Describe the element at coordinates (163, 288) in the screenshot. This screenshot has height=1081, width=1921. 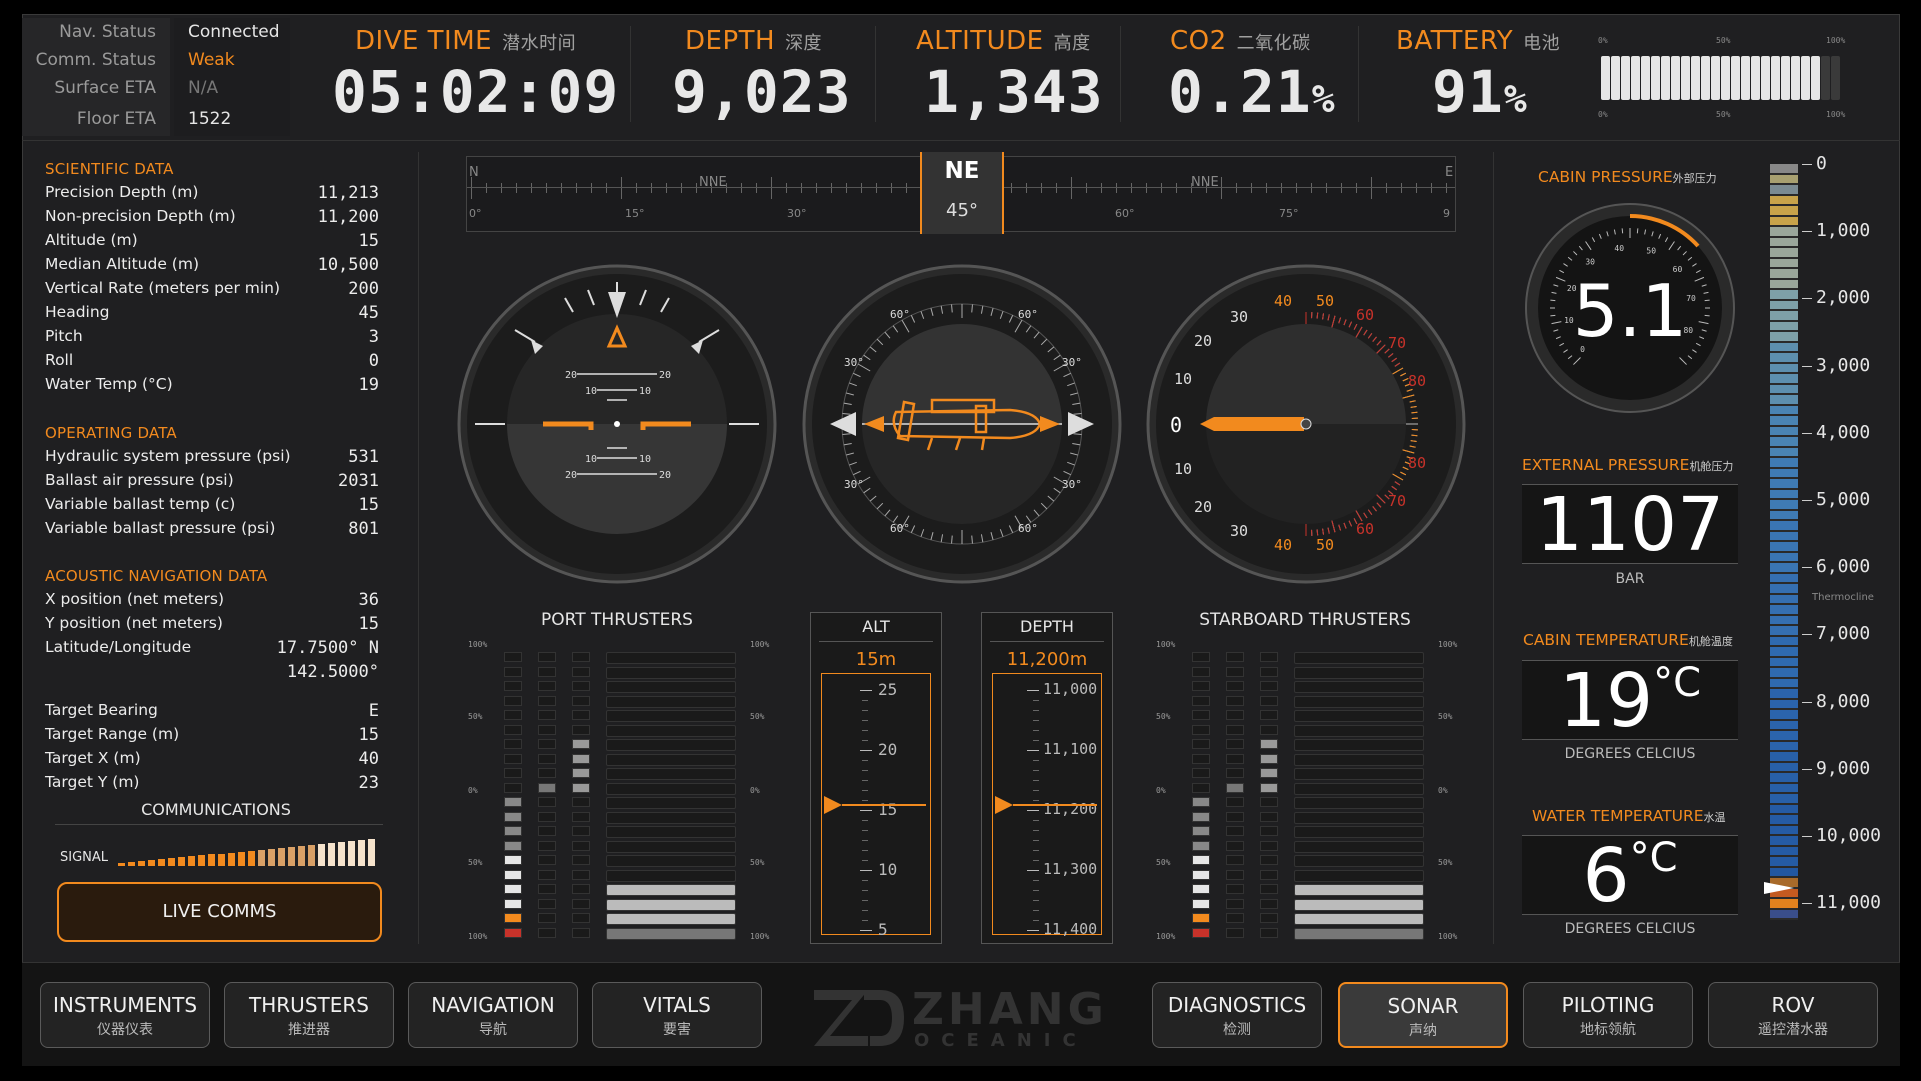
I see `data-row-label: Vertical Rate (meters per min)` at that location.